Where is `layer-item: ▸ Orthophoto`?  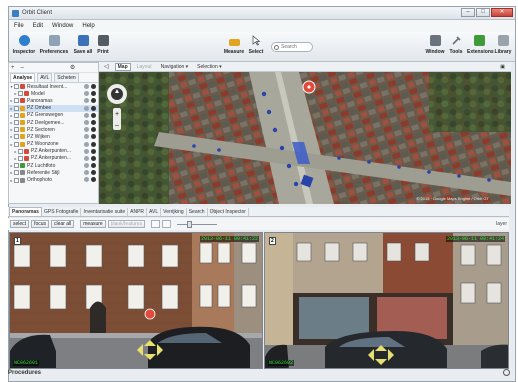 layer-item: ▸ Orthophoto is located at coordinates (53, 179).